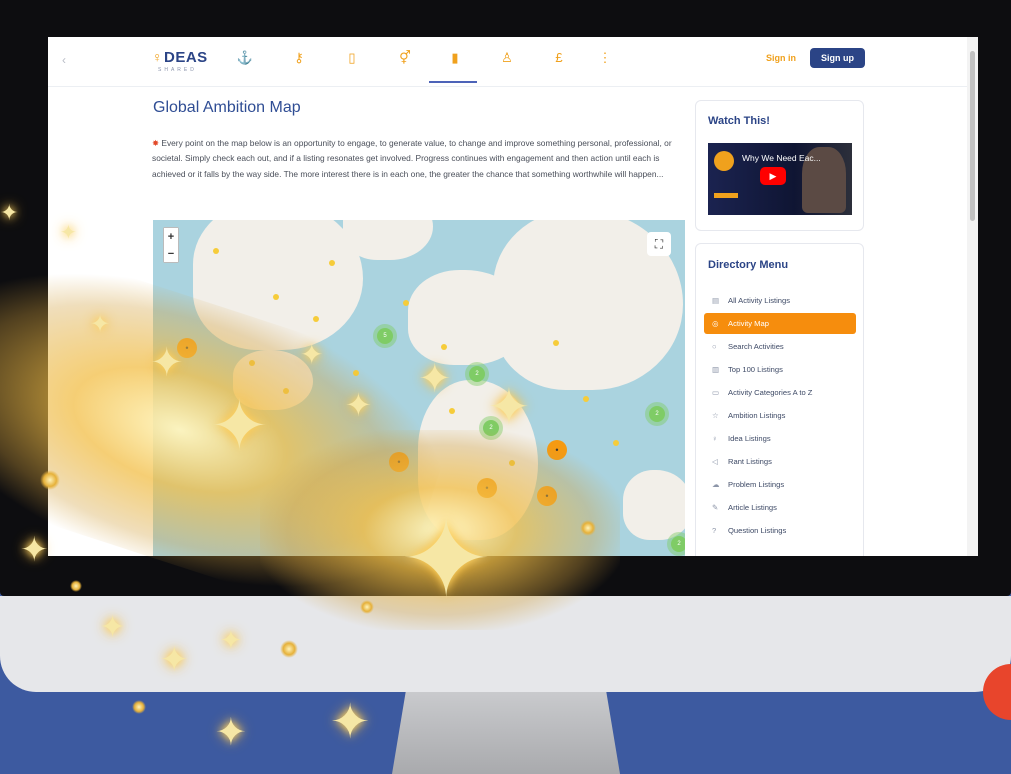 The width and height of the screenshot is (1011, 774). What do you see at coordinates (750, 461) in the screenshot?
I see `menu-item-label: Rant Listings` at bounding box center [750, 461].